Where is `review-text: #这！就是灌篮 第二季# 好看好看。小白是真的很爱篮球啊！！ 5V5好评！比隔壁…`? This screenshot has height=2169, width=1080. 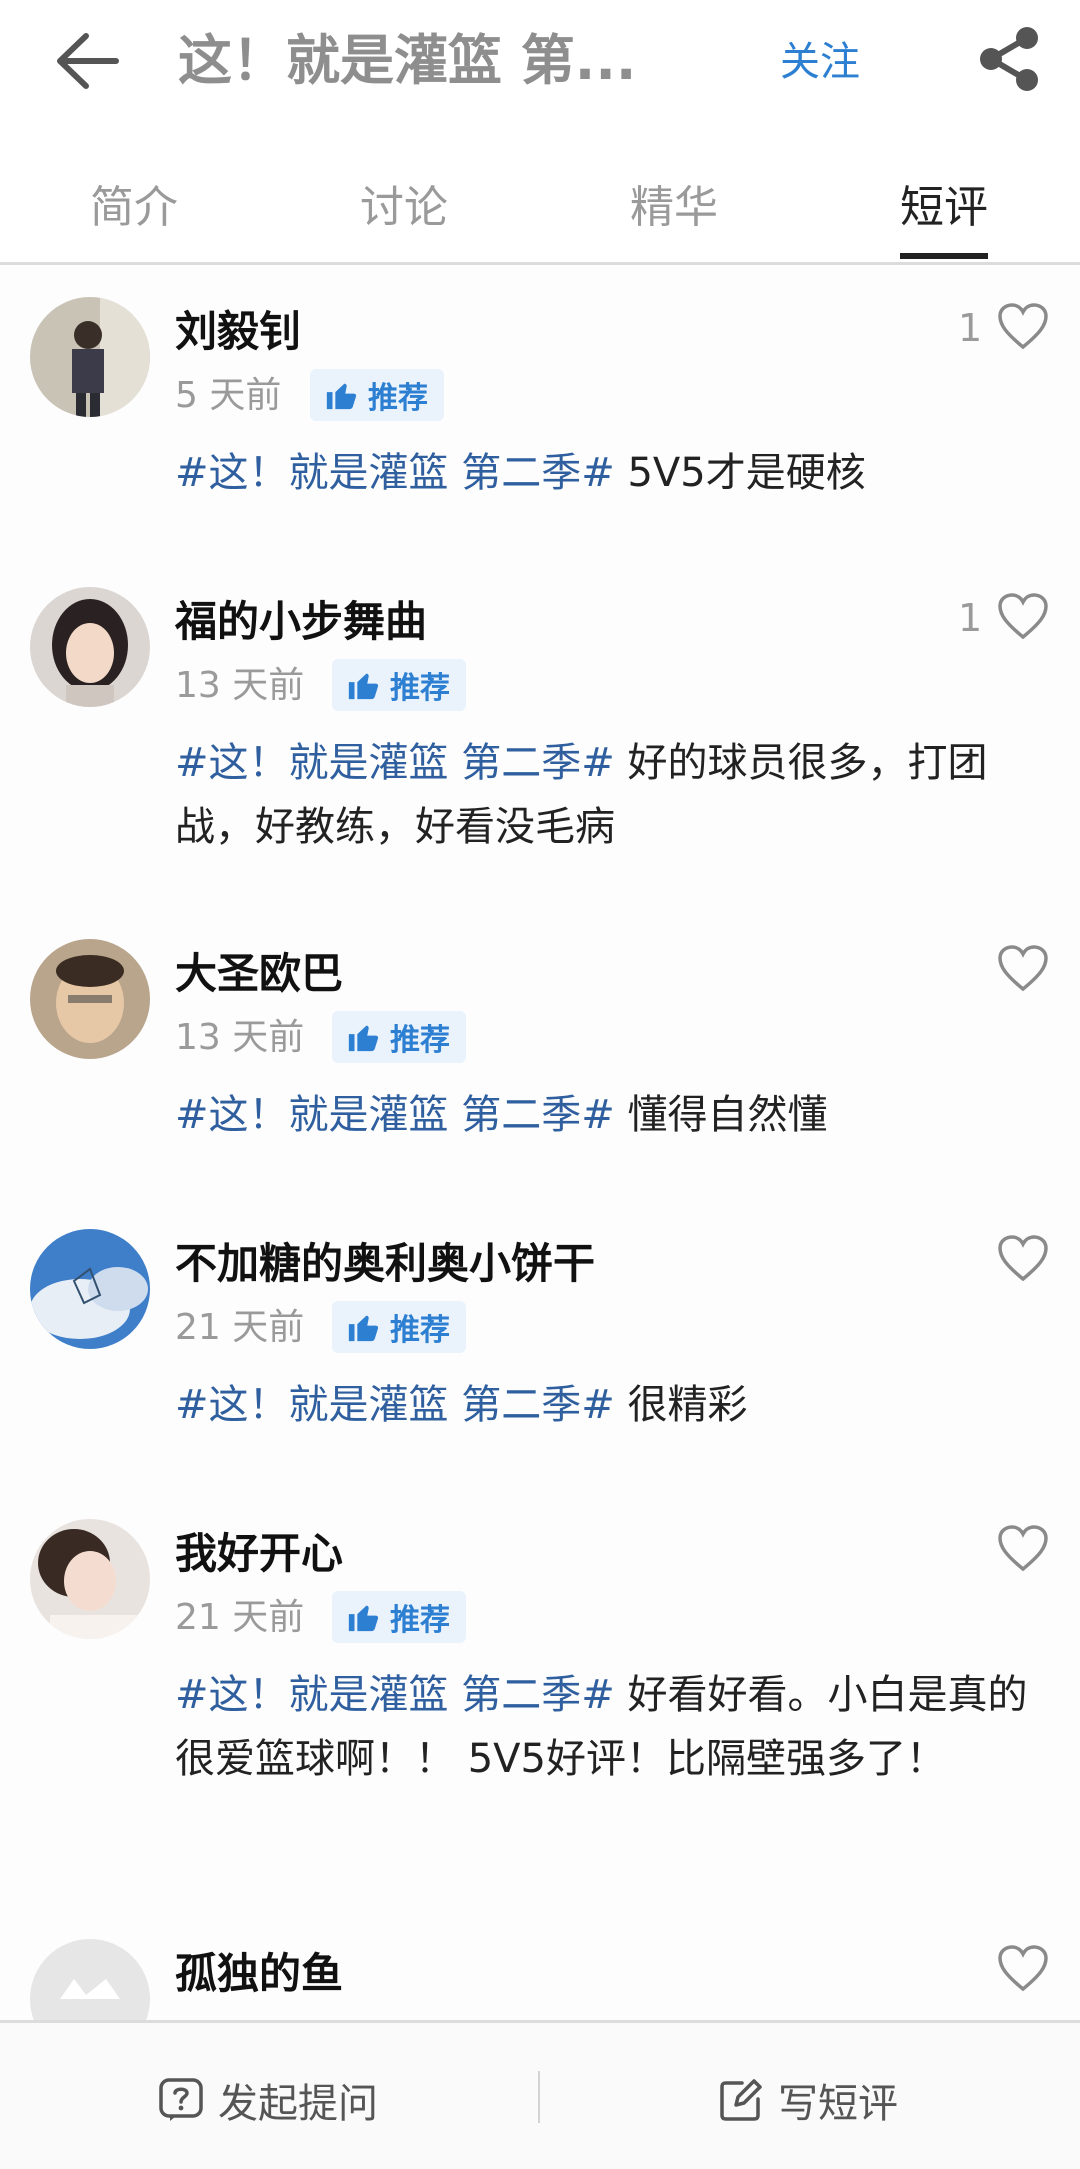
review-text: #这！就是灌篮 第二季# 好看好看。小白是真的很爱篮球啊！！ 5V5好评！比隔壁… is located at coordinates (605, 1727).